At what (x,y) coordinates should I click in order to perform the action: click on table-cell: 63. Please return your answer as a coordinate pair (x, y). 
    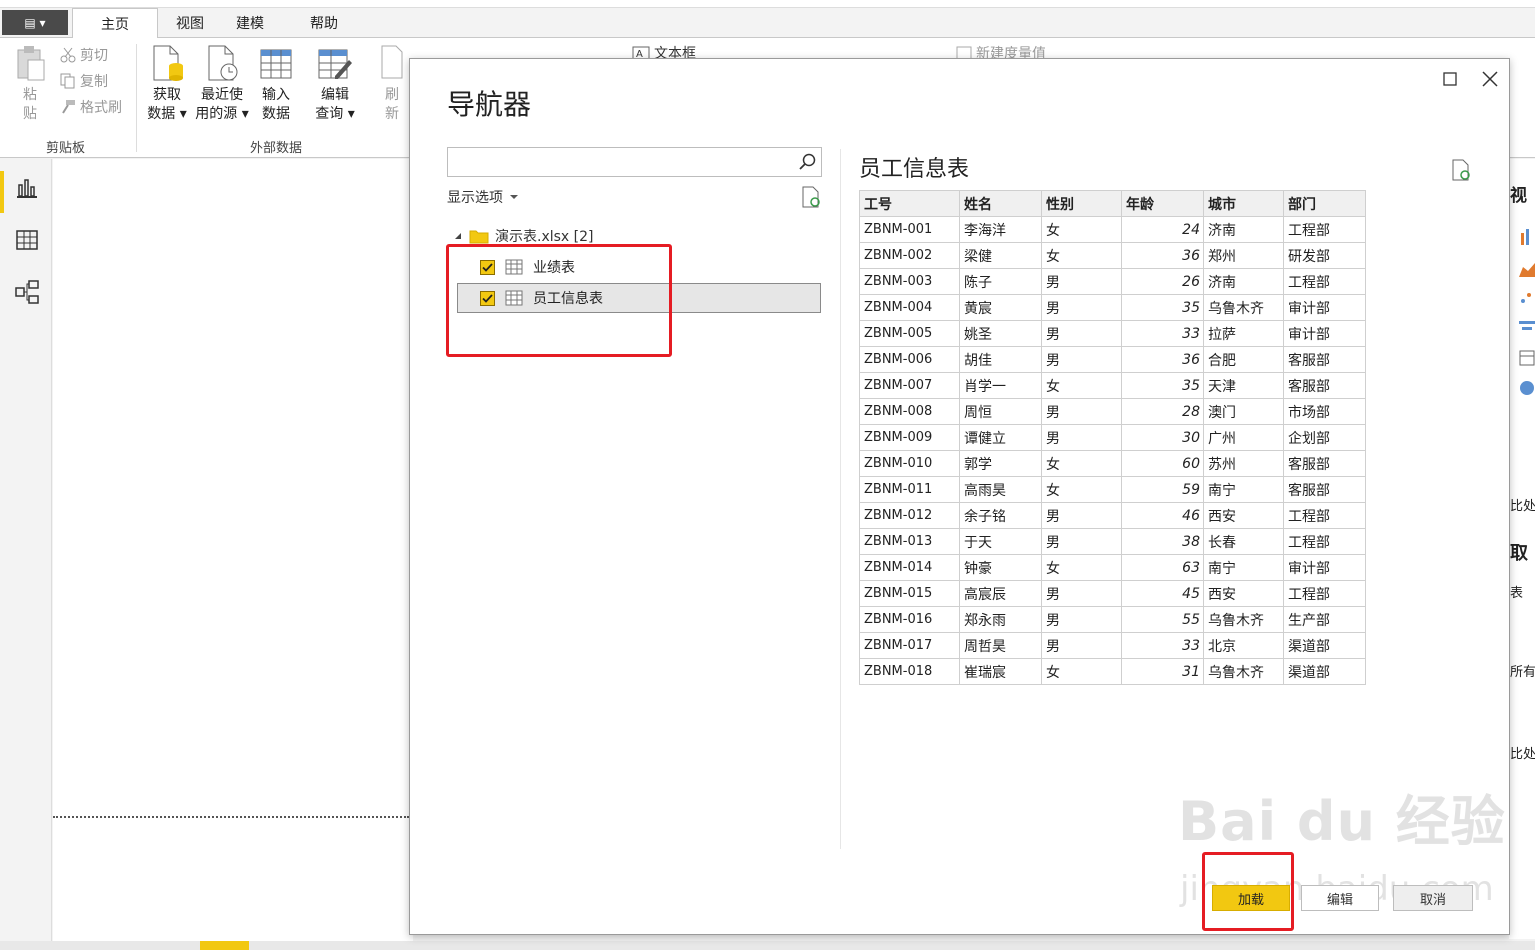
    Looking at the image, I should click on (1162, 567).